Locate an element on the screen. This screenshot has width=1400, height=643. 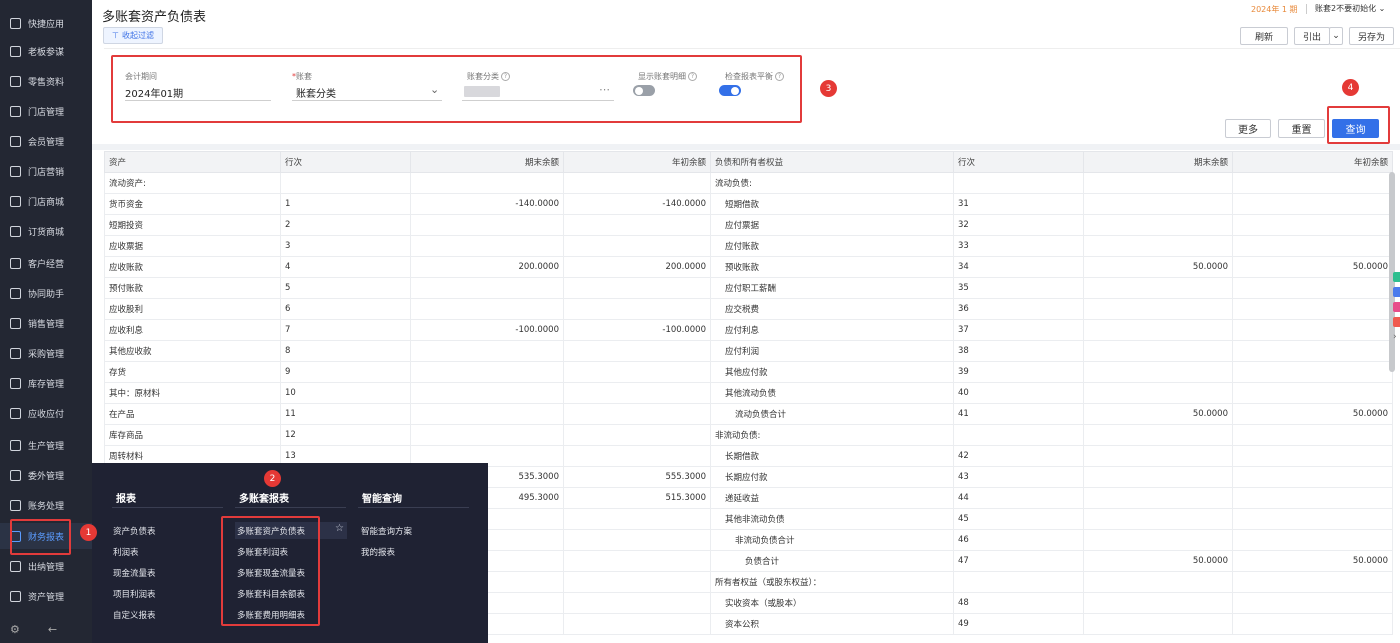
export-dropdown-button: ⌄ is located at coordinates (1336, 36).